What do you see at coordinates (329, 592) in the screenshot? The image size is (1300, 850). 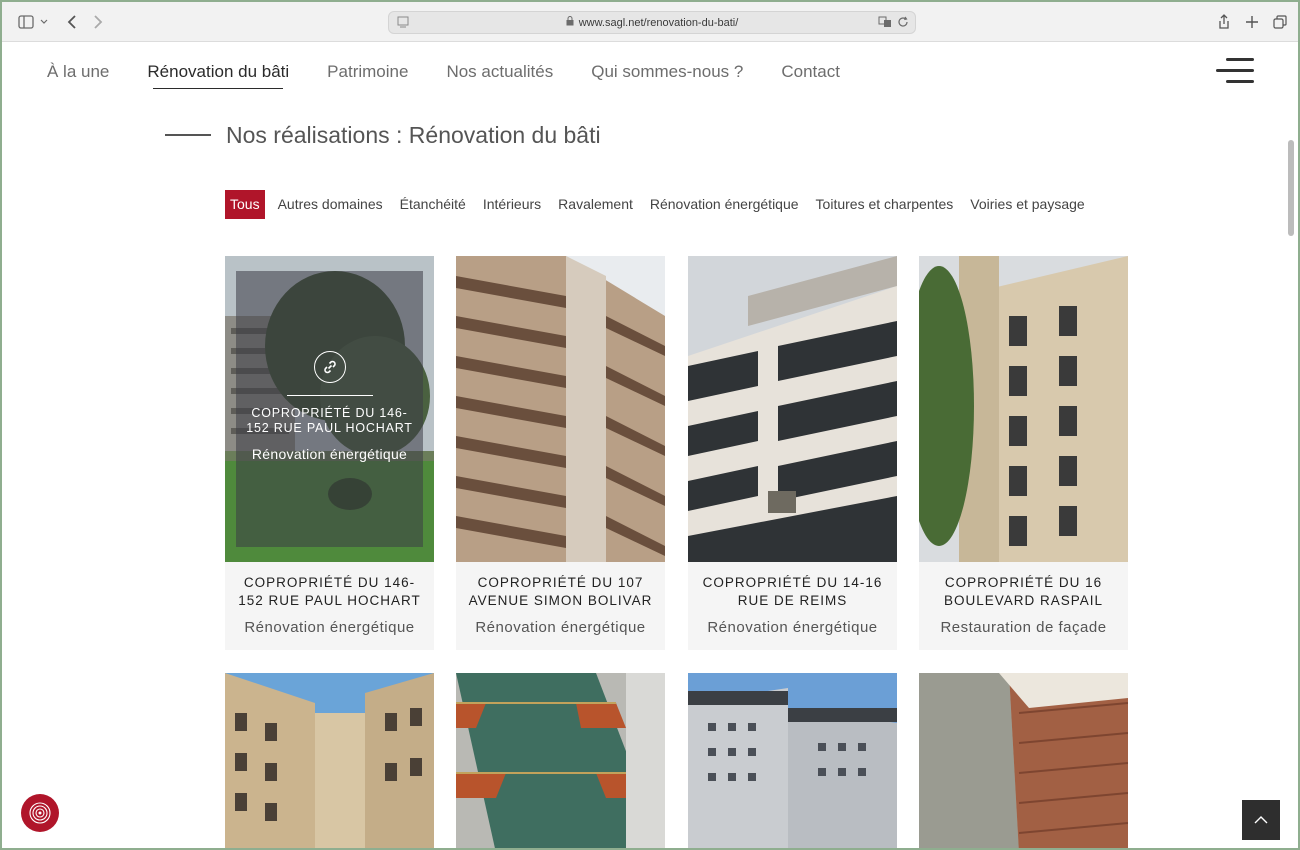 I see `project-title: Copropriété du 146-152 rue Paul Hochart` at bounding box center [329, 592].